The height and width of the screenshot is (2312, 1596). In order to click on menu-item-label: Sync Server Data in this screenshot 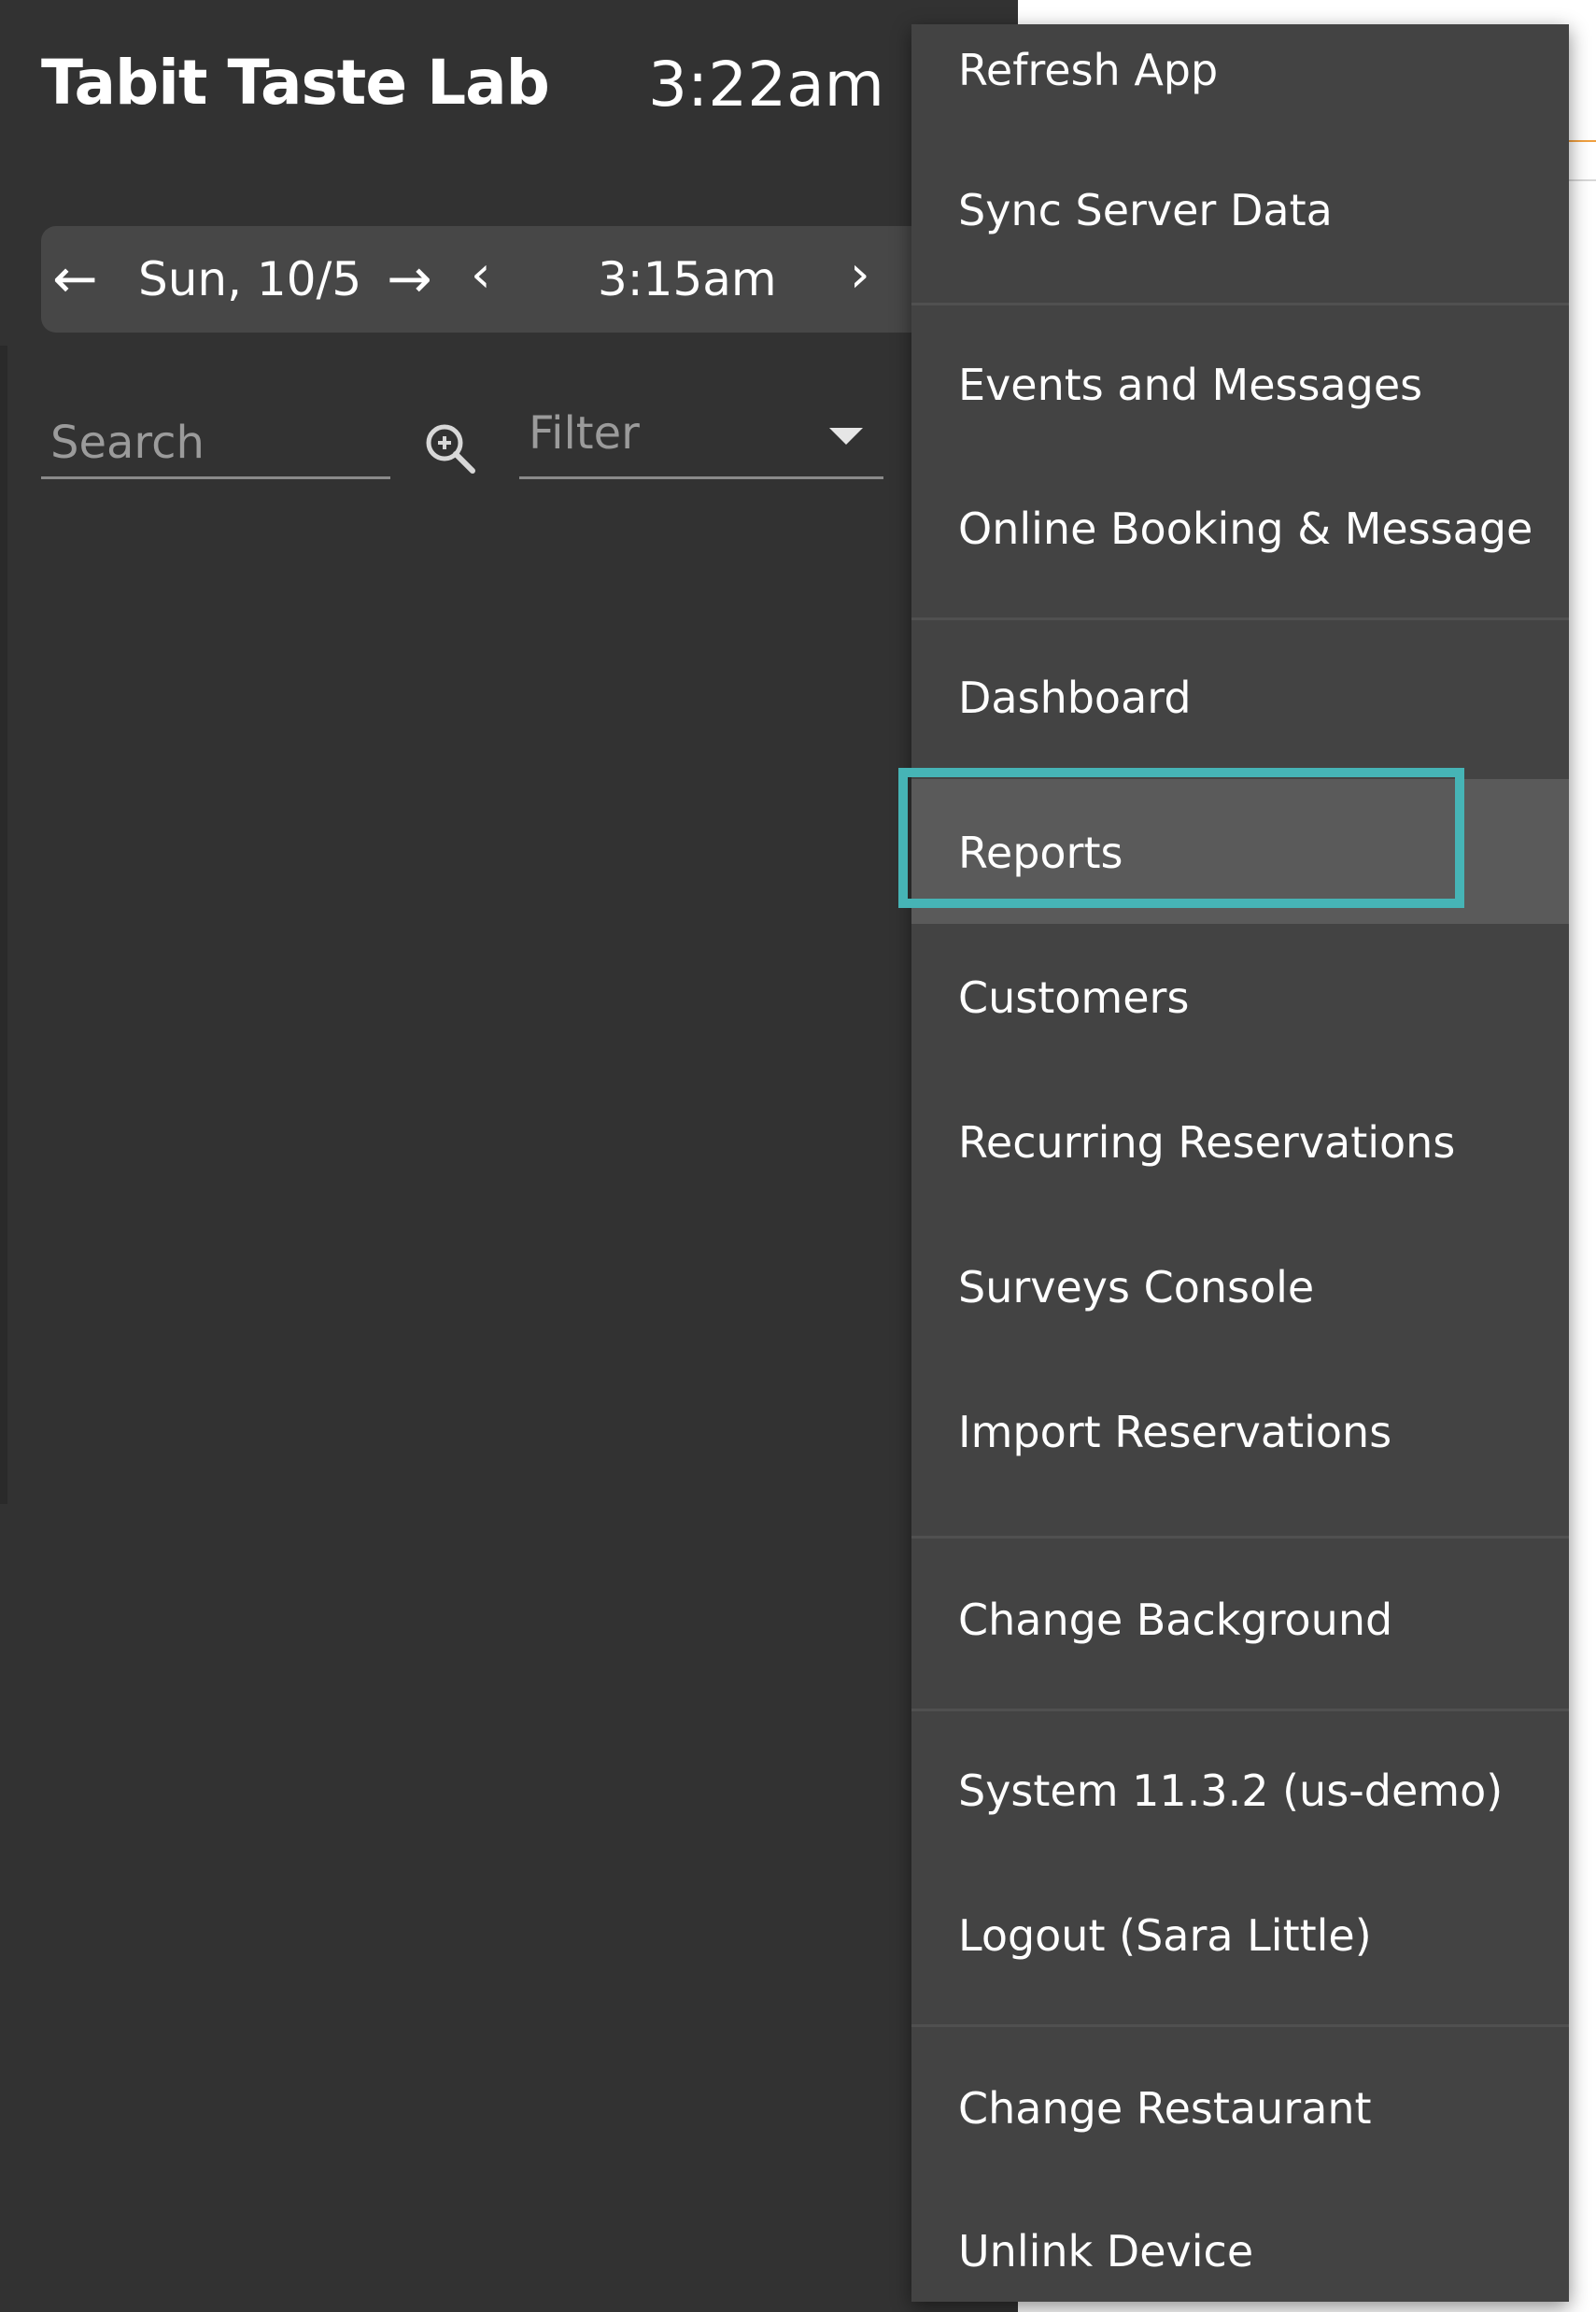, I will do `click(1145, 210)`.